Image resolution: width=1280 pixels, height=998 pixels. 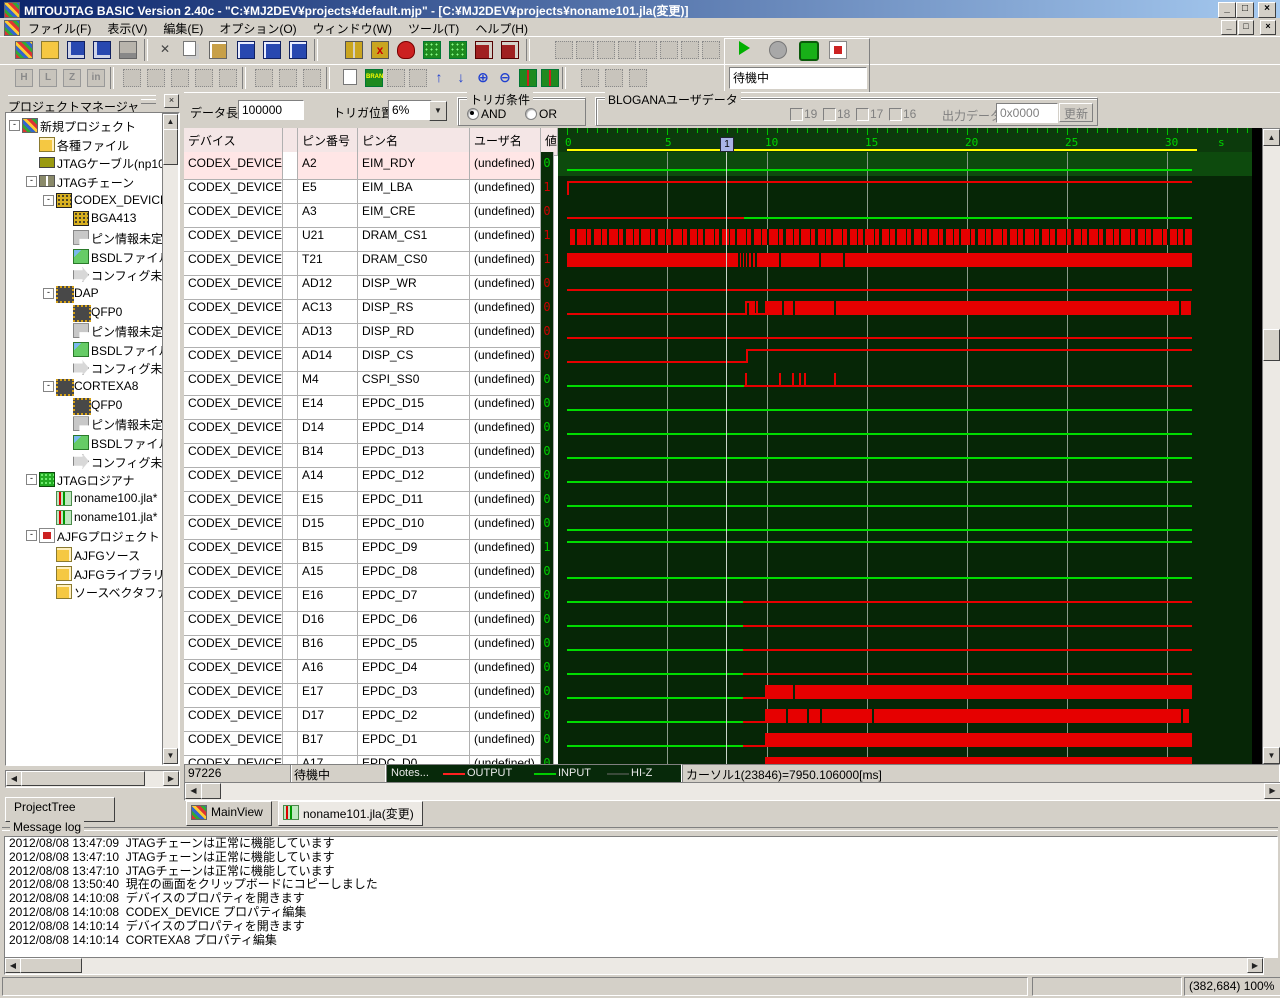 What do you see at coordinates (92, 144) in the screenshot?
I see `tree-item: 各種ファイル` at bounding box center [92, 144].